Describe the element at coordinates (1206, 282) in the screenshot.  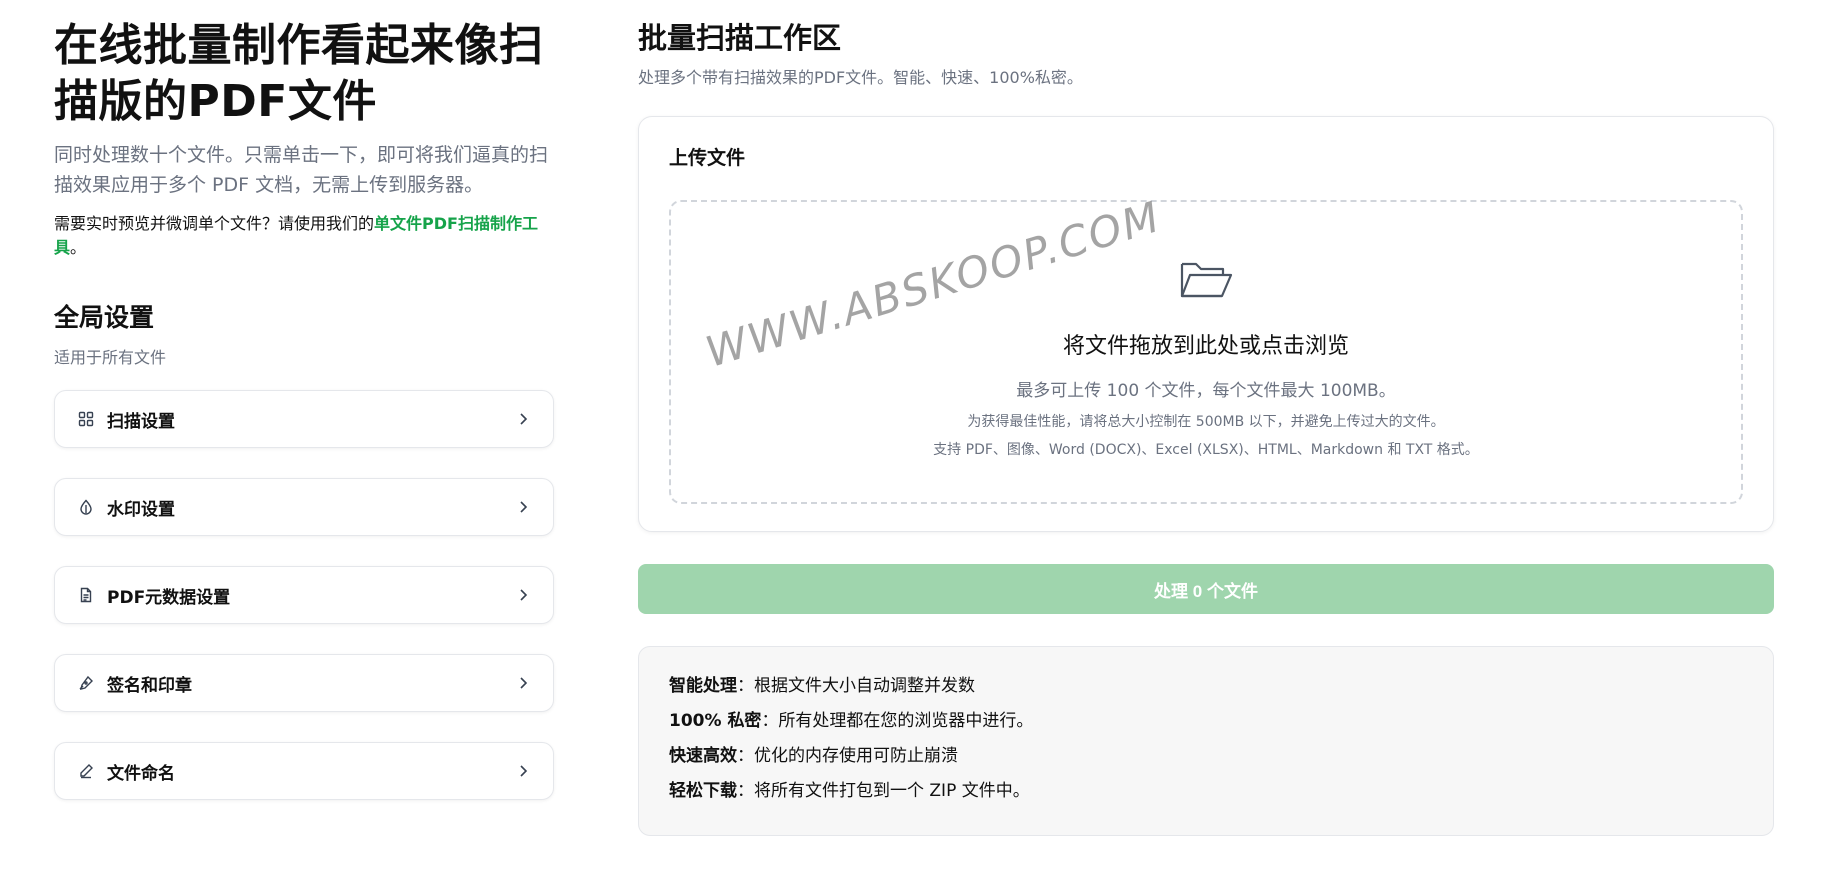
I see `folder-open-icon` at that location.